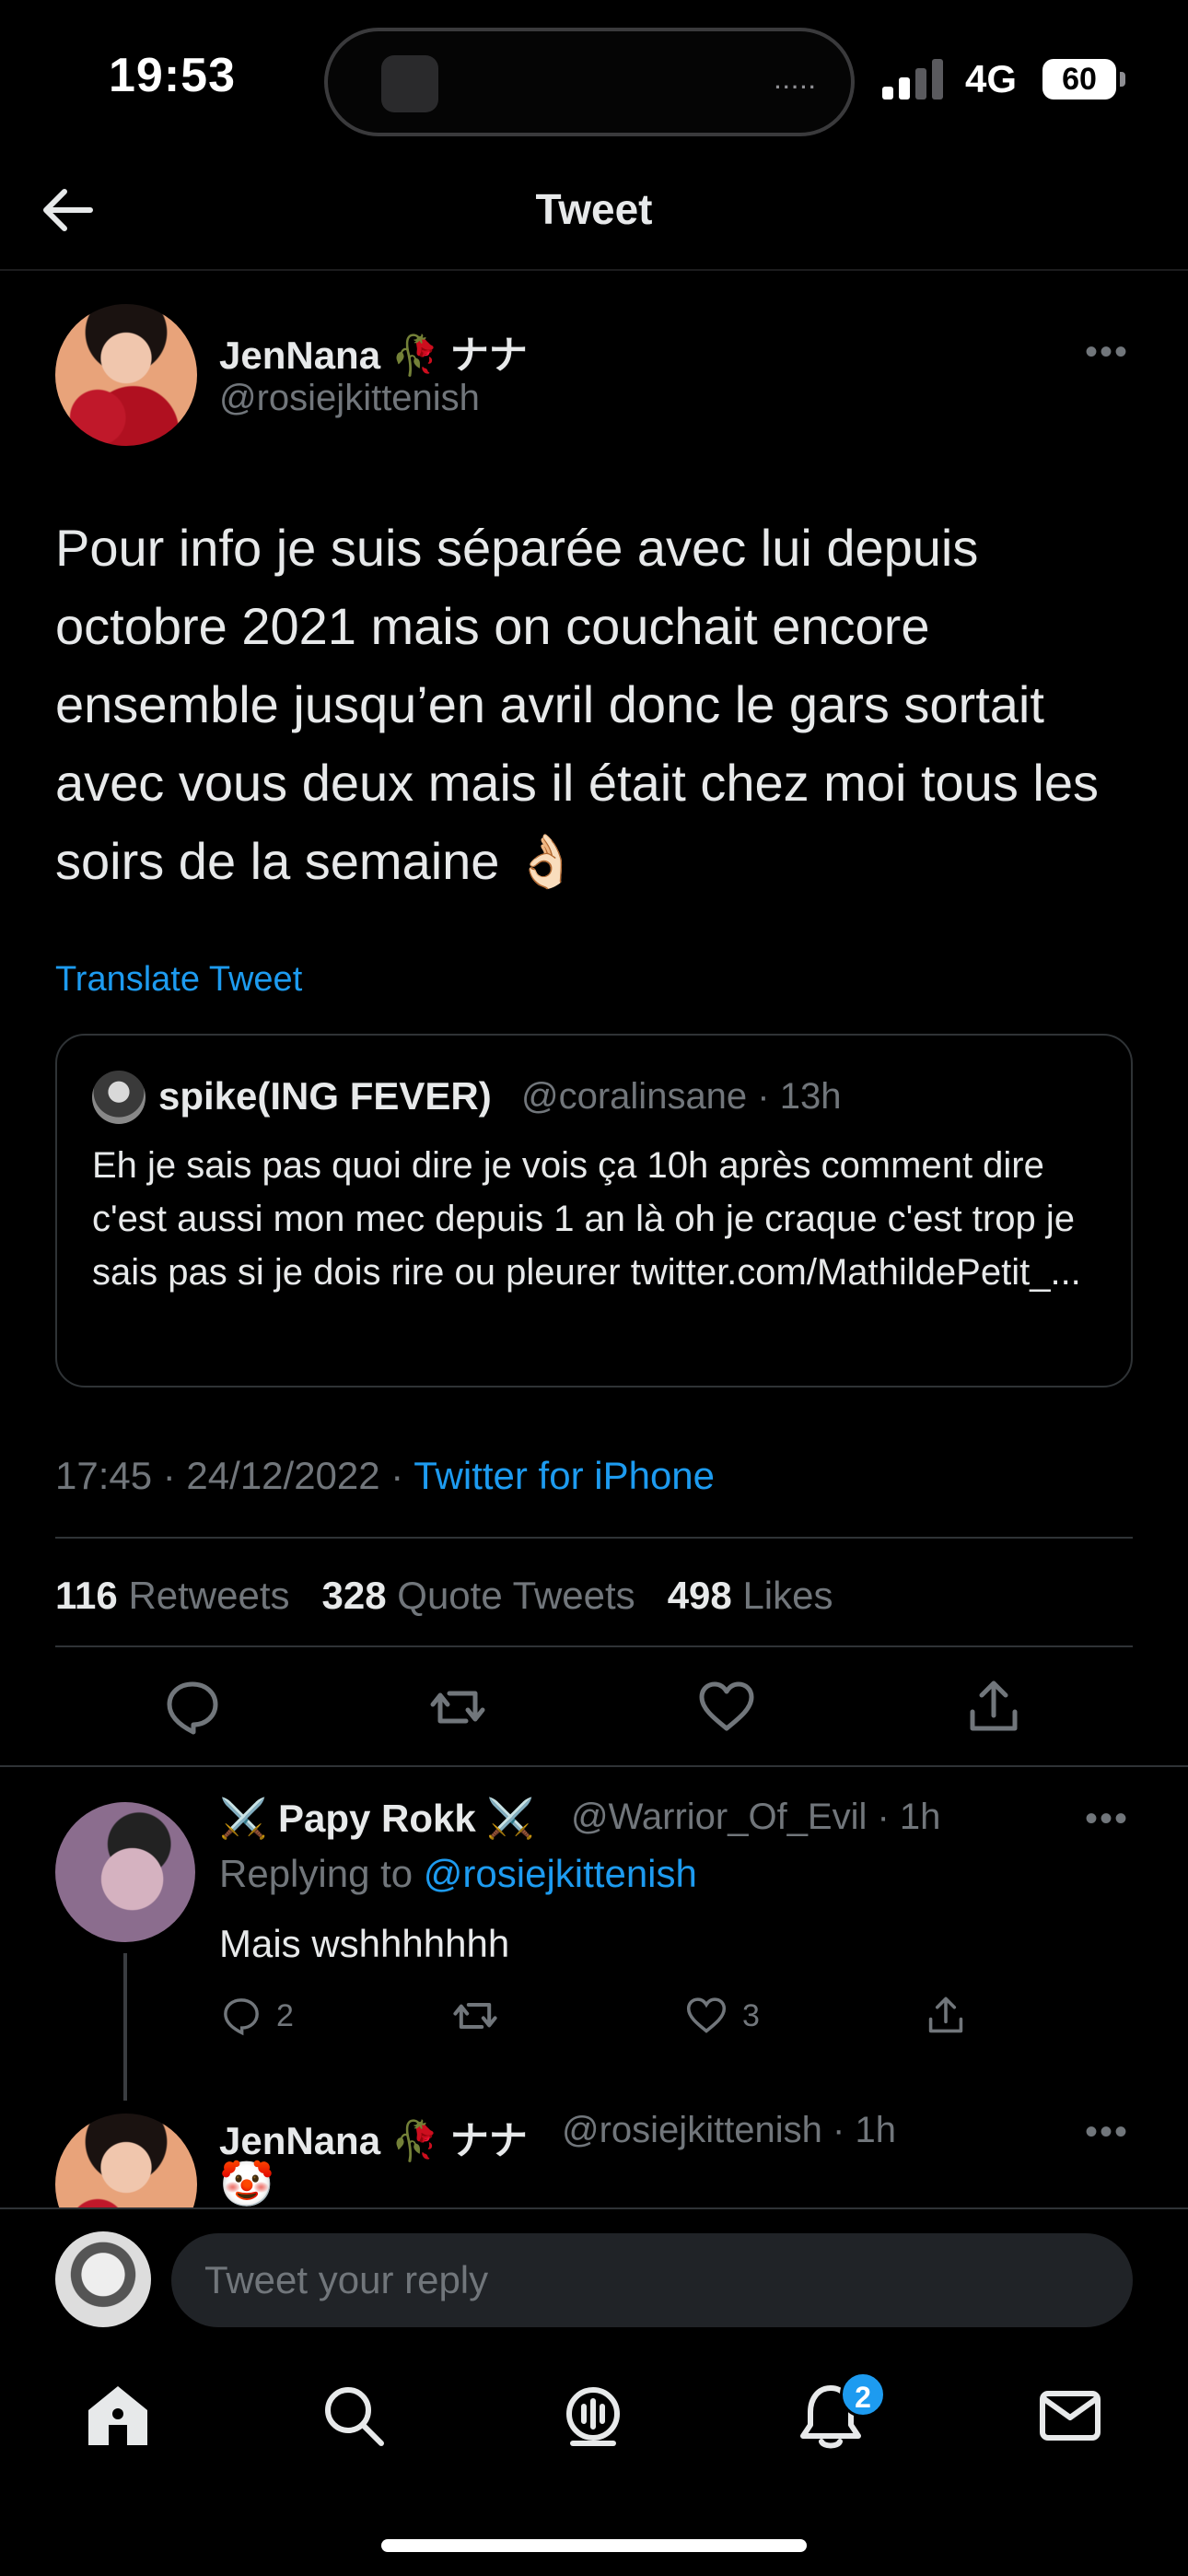 The height and width of the screenshot is (2576, 1188). I want to click on retweet-button, so click(475, 2016).